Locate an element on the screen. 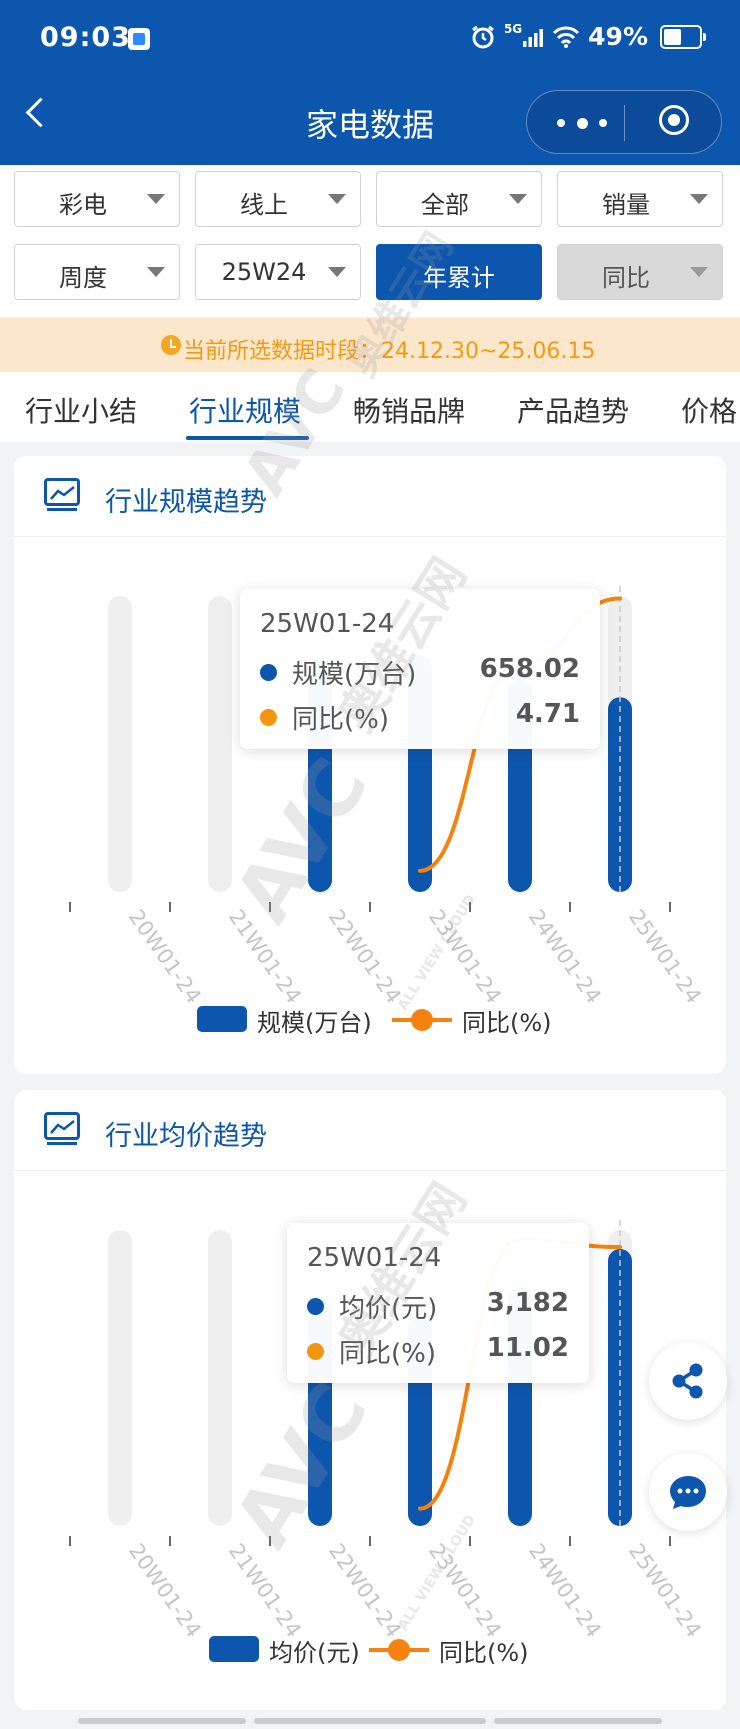 The height and width of the screenshot is (1729, 740). tooltip-row: 同比(%) 4.71 is located at coordinates (420, 717).